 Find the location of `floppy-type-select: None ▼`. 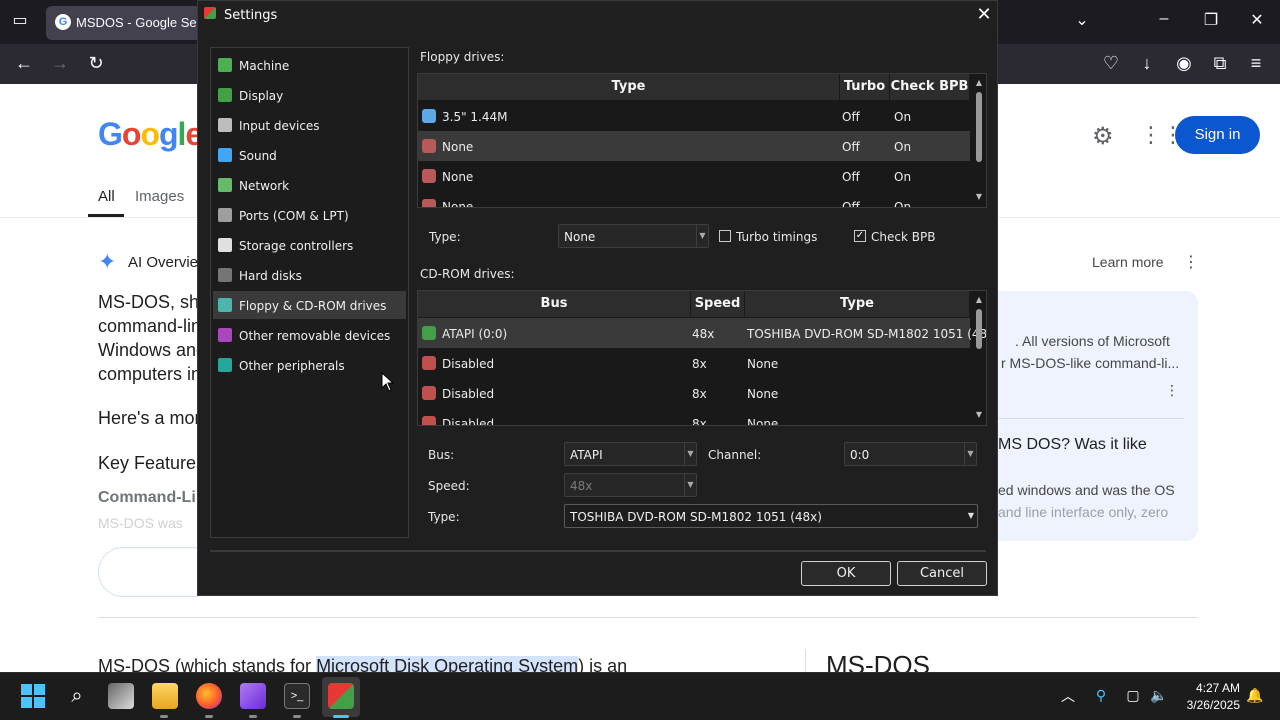

floppy-type-select: None ▼ is located at coordinates (633, 236).